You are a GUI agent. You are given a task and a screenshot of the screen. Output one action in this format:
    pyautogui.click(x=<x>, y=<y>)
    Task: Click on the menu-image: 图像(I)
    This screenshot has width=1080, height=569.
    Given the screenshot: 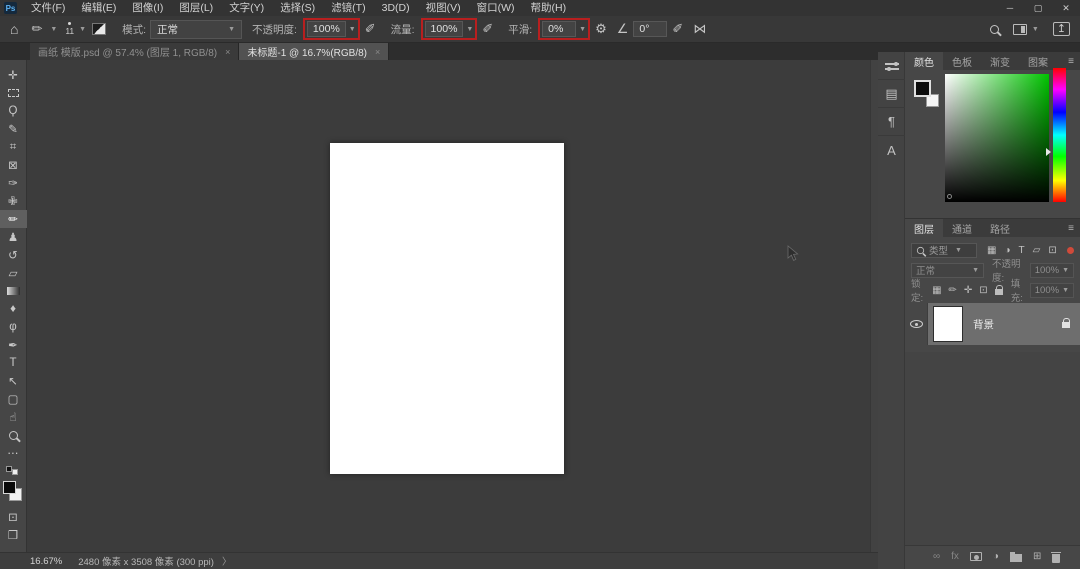 What is the action you would take?
    pyautogui.click(x=147, y=8)
    